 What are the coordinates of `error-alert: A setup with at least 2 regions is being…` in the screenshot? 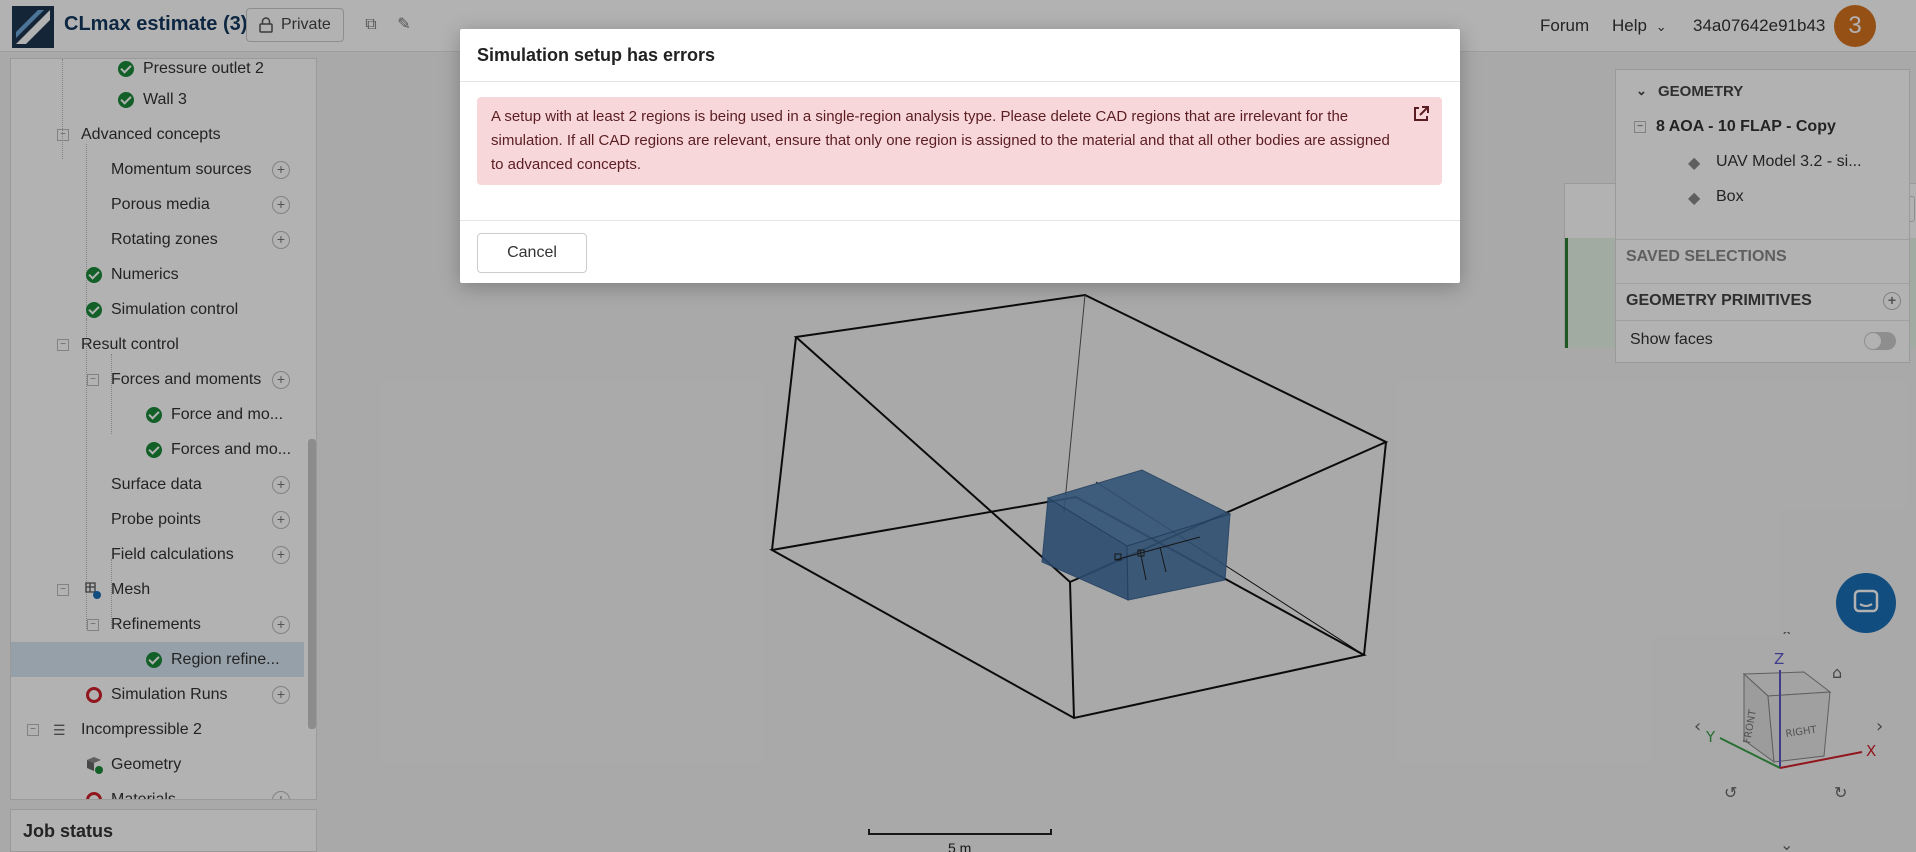 It's located at (959, 141).